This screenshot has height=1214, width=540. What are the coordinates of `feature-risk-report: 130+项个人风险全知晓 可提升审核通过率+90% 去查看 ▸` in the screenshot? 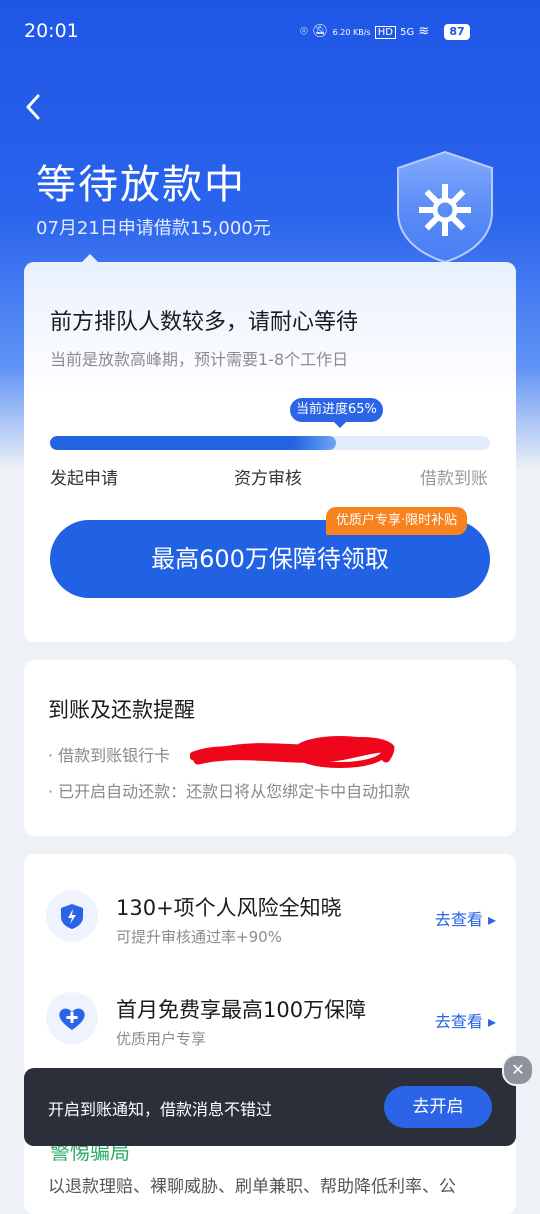 It's located at (271, 920).